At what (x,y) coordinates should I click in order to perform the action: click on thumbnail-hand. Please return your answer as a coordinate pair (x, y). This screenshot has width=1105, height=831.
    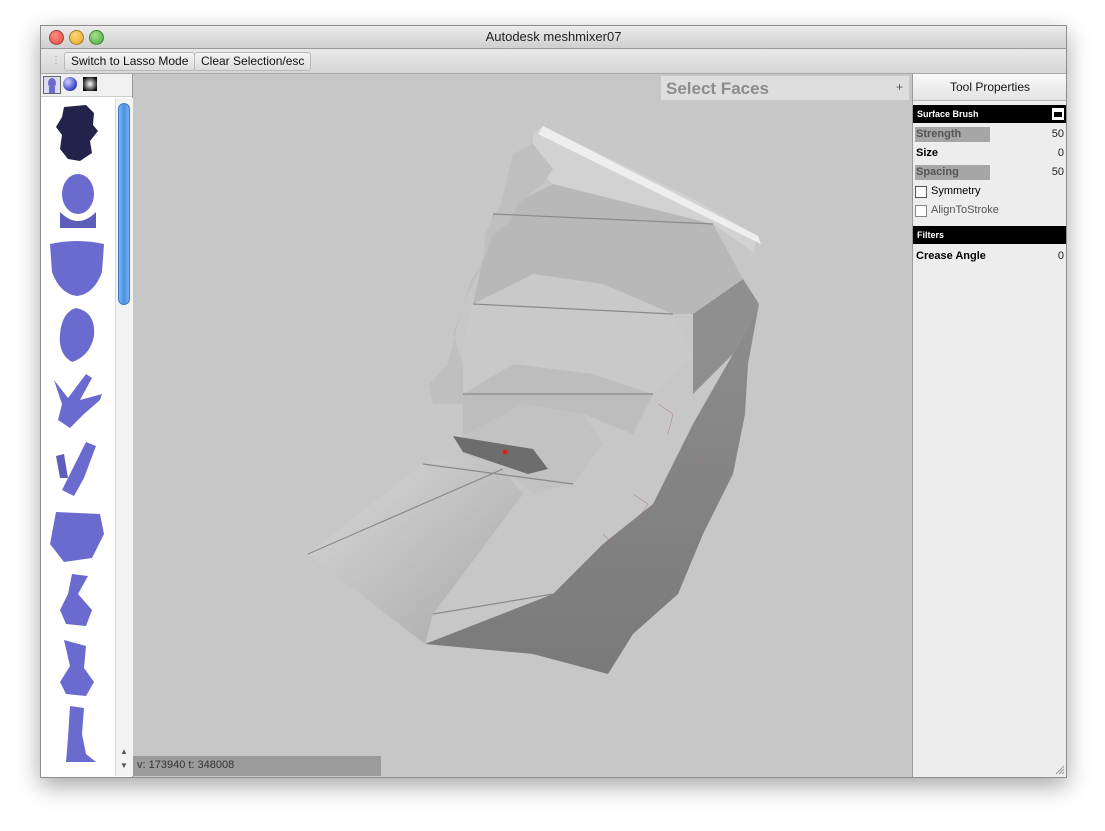
    Looking at the image, I should click on (77, 400).